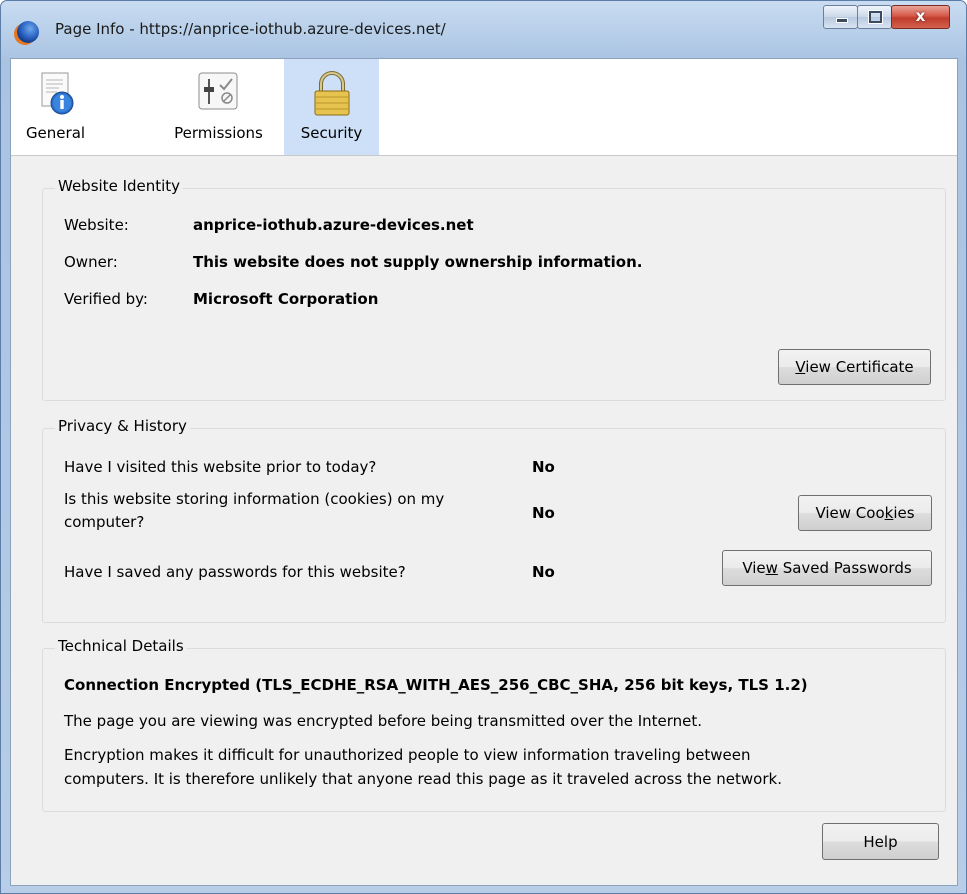 The height and width of the screenshot is (894, 967). Describe the element at coordinates (91, 262) in the screenshot. I see `owner-label: Owner:` at that location.